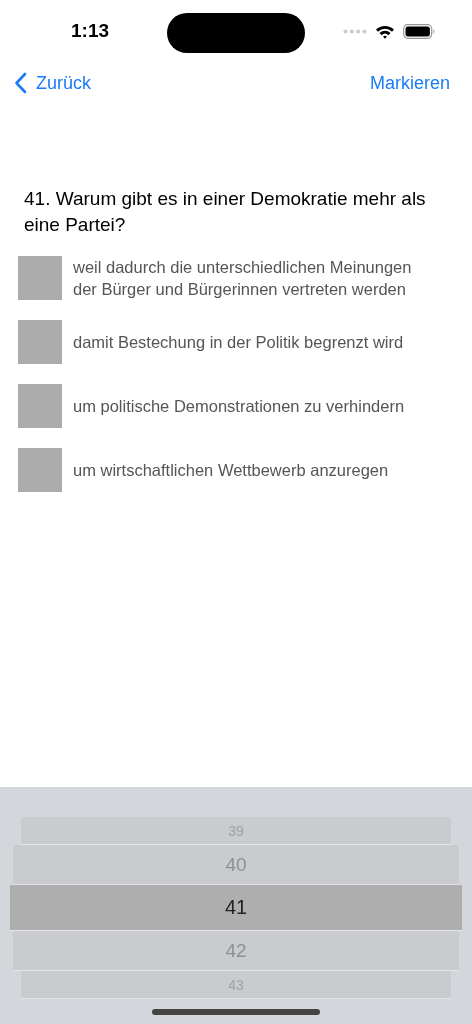  I want to click on chevron-left-icon, so click(20, 83).